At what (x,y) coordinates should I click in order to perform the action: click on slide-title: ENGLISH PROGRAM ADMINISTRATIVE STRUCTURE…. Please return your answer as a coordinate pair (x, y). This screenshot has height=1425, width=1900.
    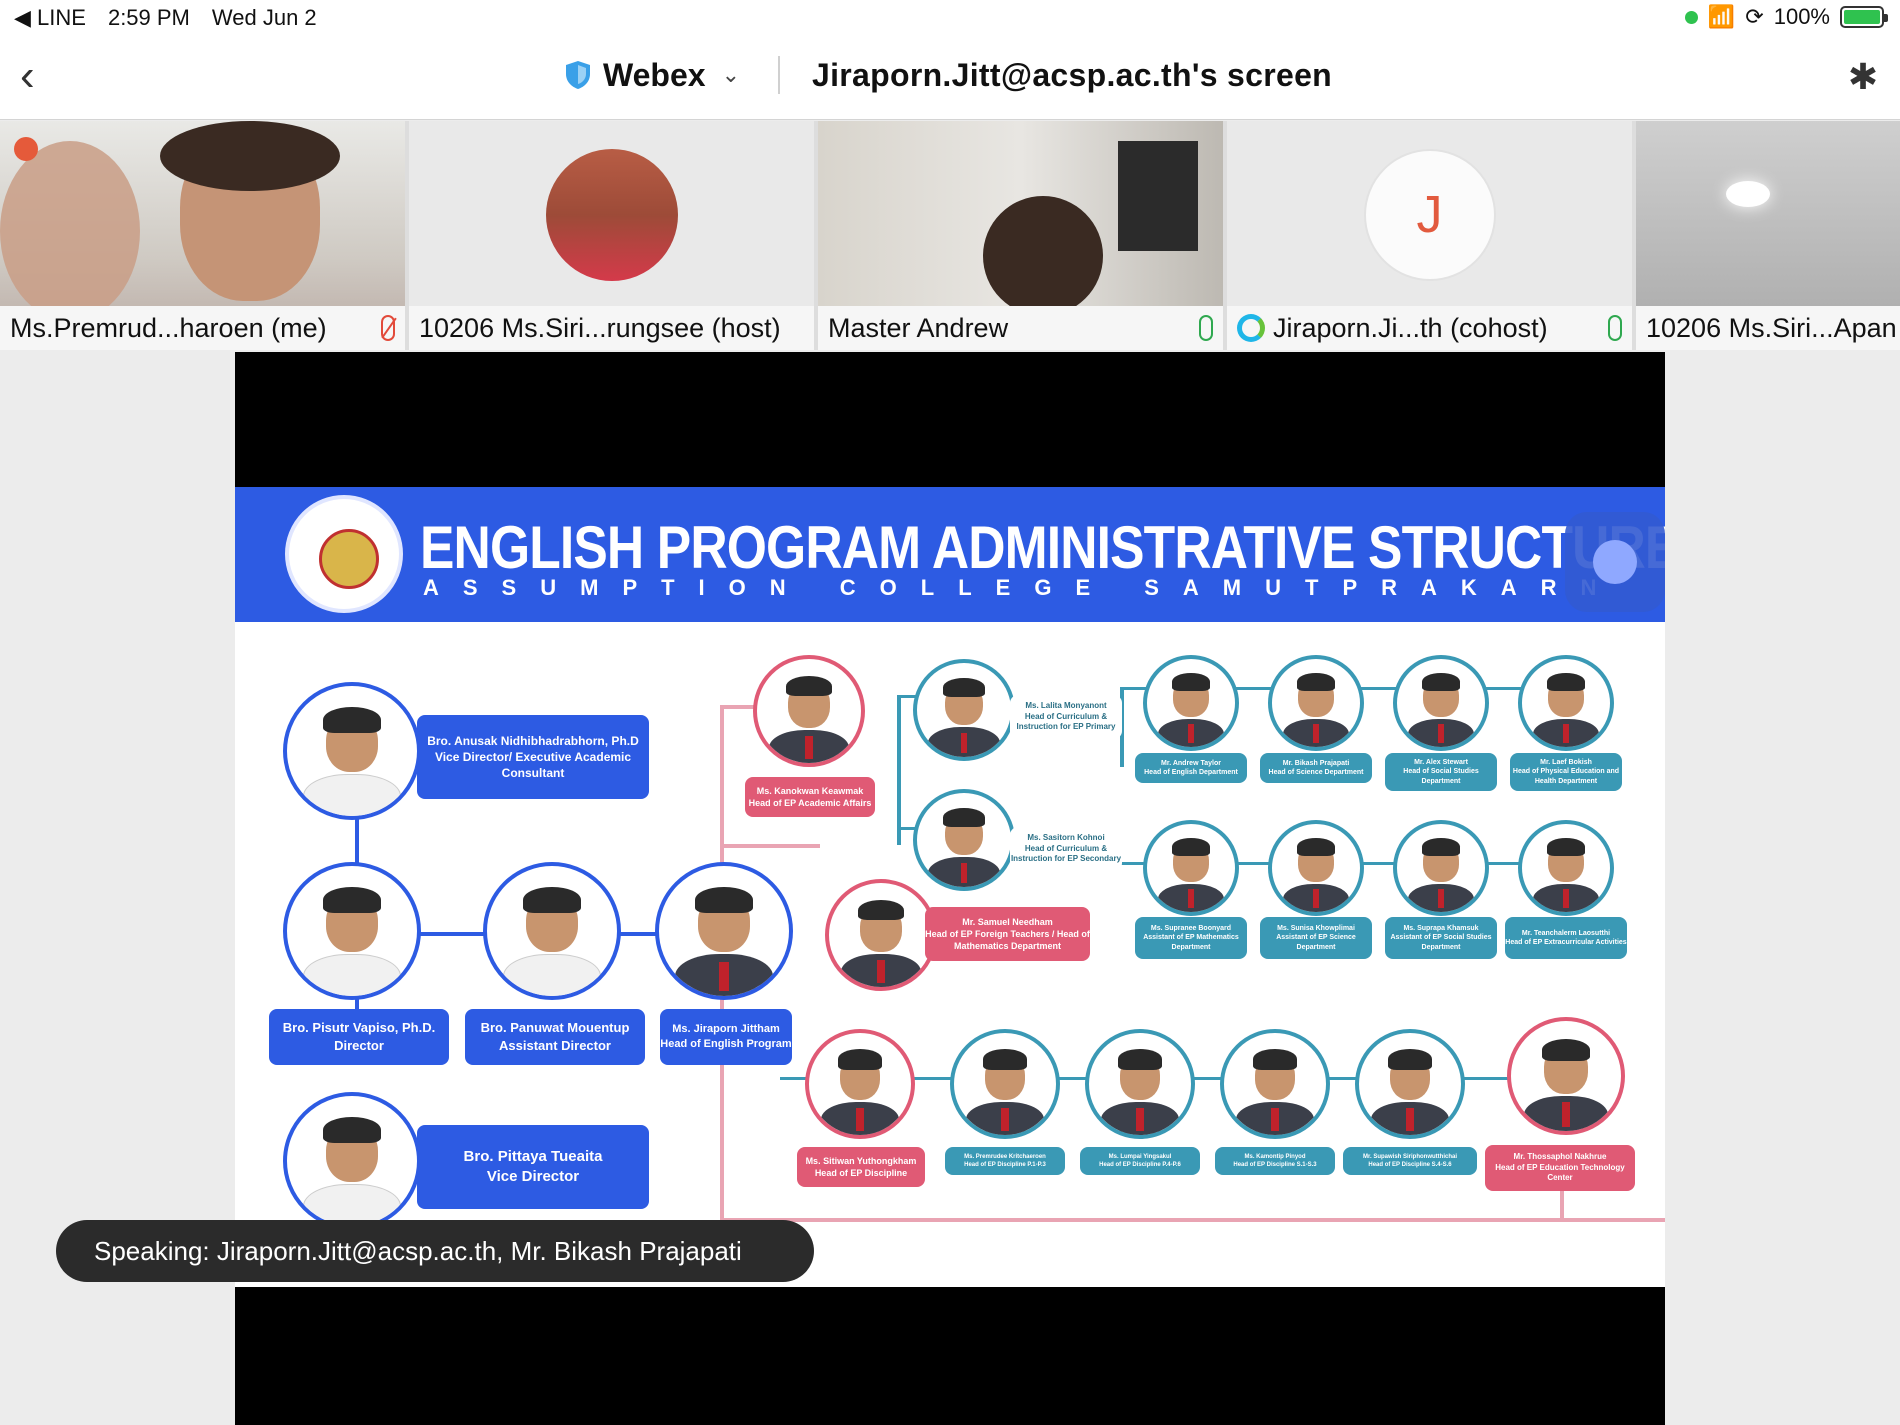
    Looking at the image, I should click on (1042, 547).